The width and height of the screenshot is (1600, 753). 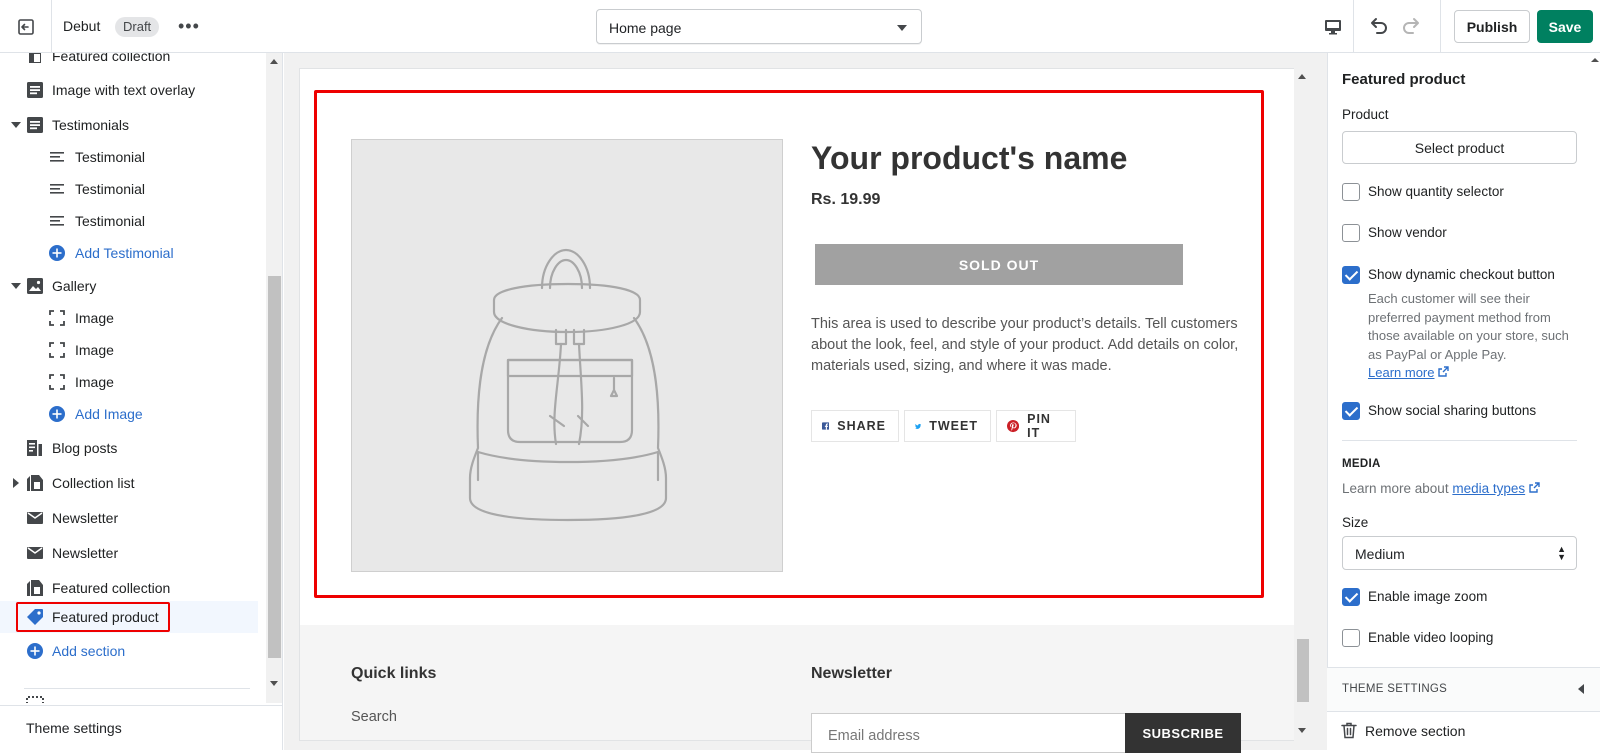 I want to click on media-types-link: media types, so click(x=1488, y=488).